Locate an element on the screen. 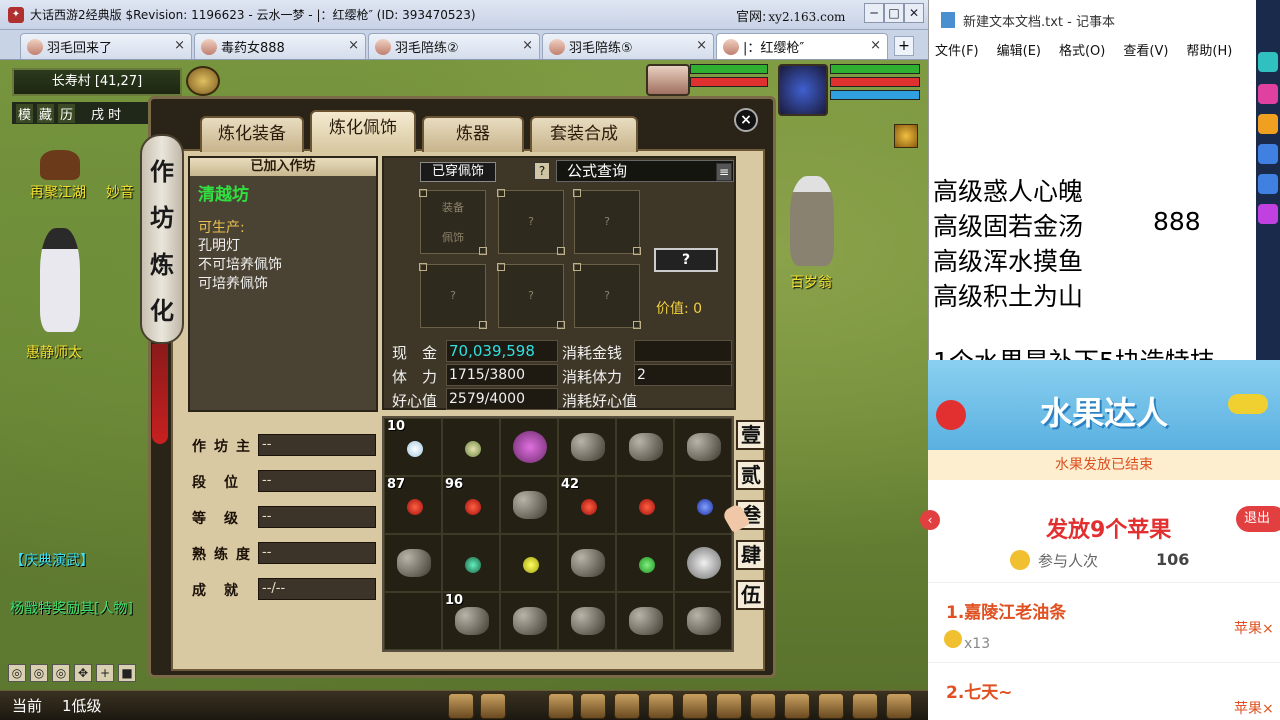 The height and width of the screenshot is (720, 1280). inventory-slot: 10 is located at coordinates (413, 447).